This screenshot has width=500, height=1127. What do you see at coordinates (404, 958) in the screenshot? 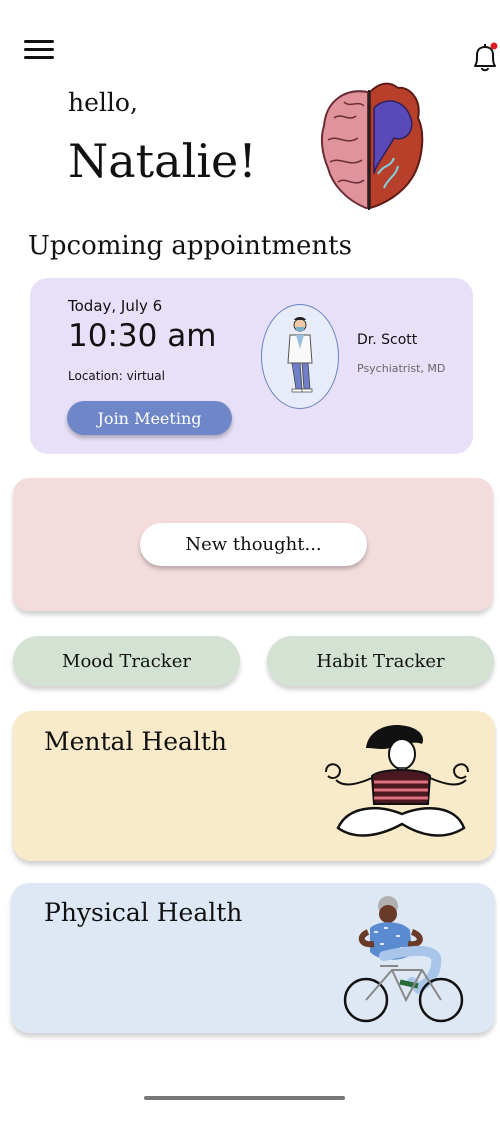
I see `cycling-illustration` at bounding box center [404, 958].